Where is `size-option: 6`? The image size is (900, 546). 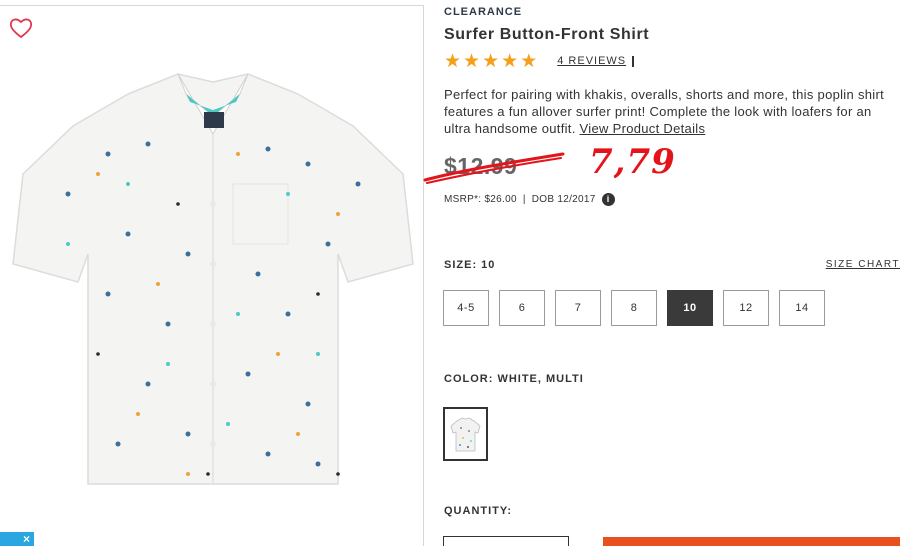 size-option: 6 is located at coordinates (522, 308).